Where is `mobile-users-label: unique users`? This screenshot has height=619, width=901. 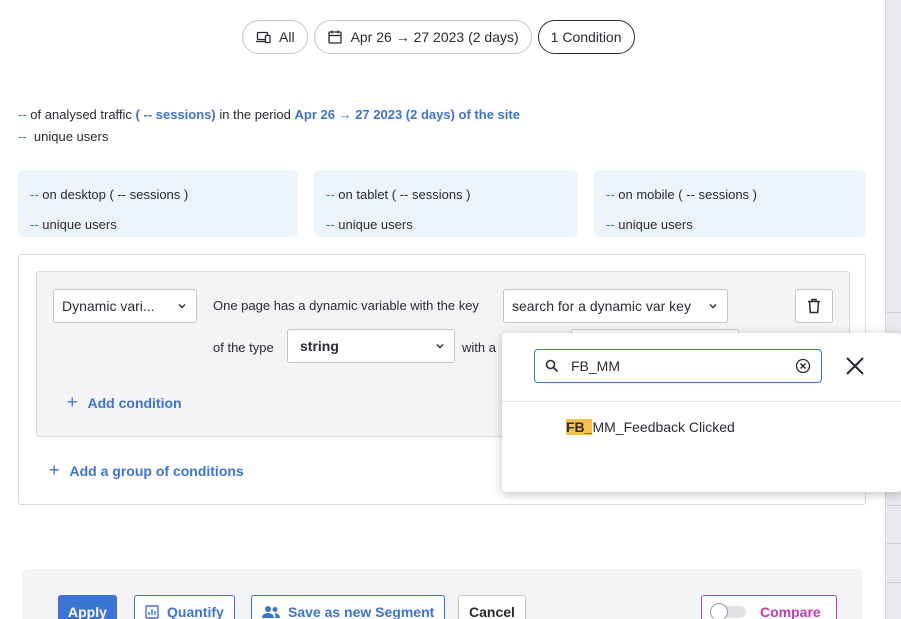
mobile-users-label: unique users is located at coordinates (653, 224).